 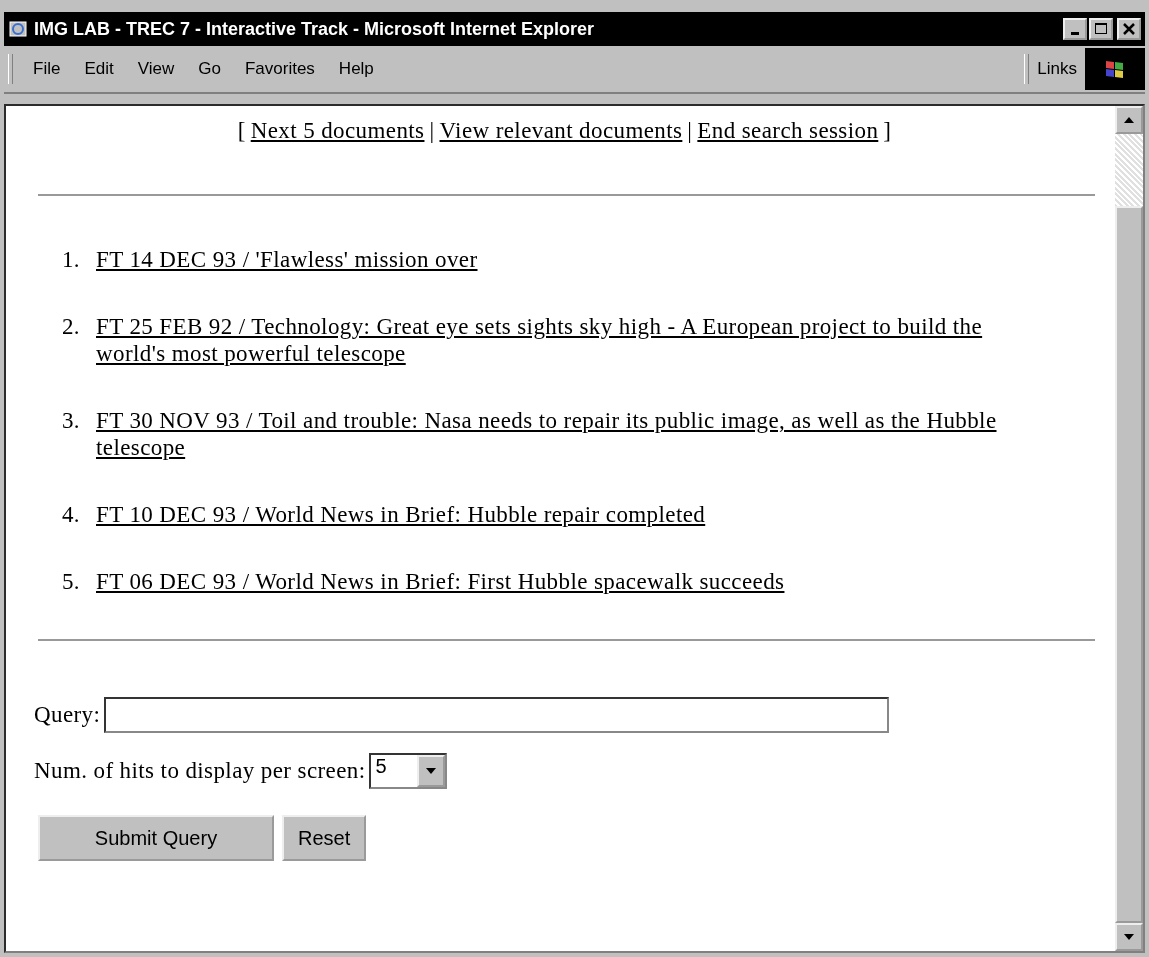 What do you see at coordinates (279, 69) in the screenshot?
I see `menu-item: Favorites` at bounding box center [279, 69].